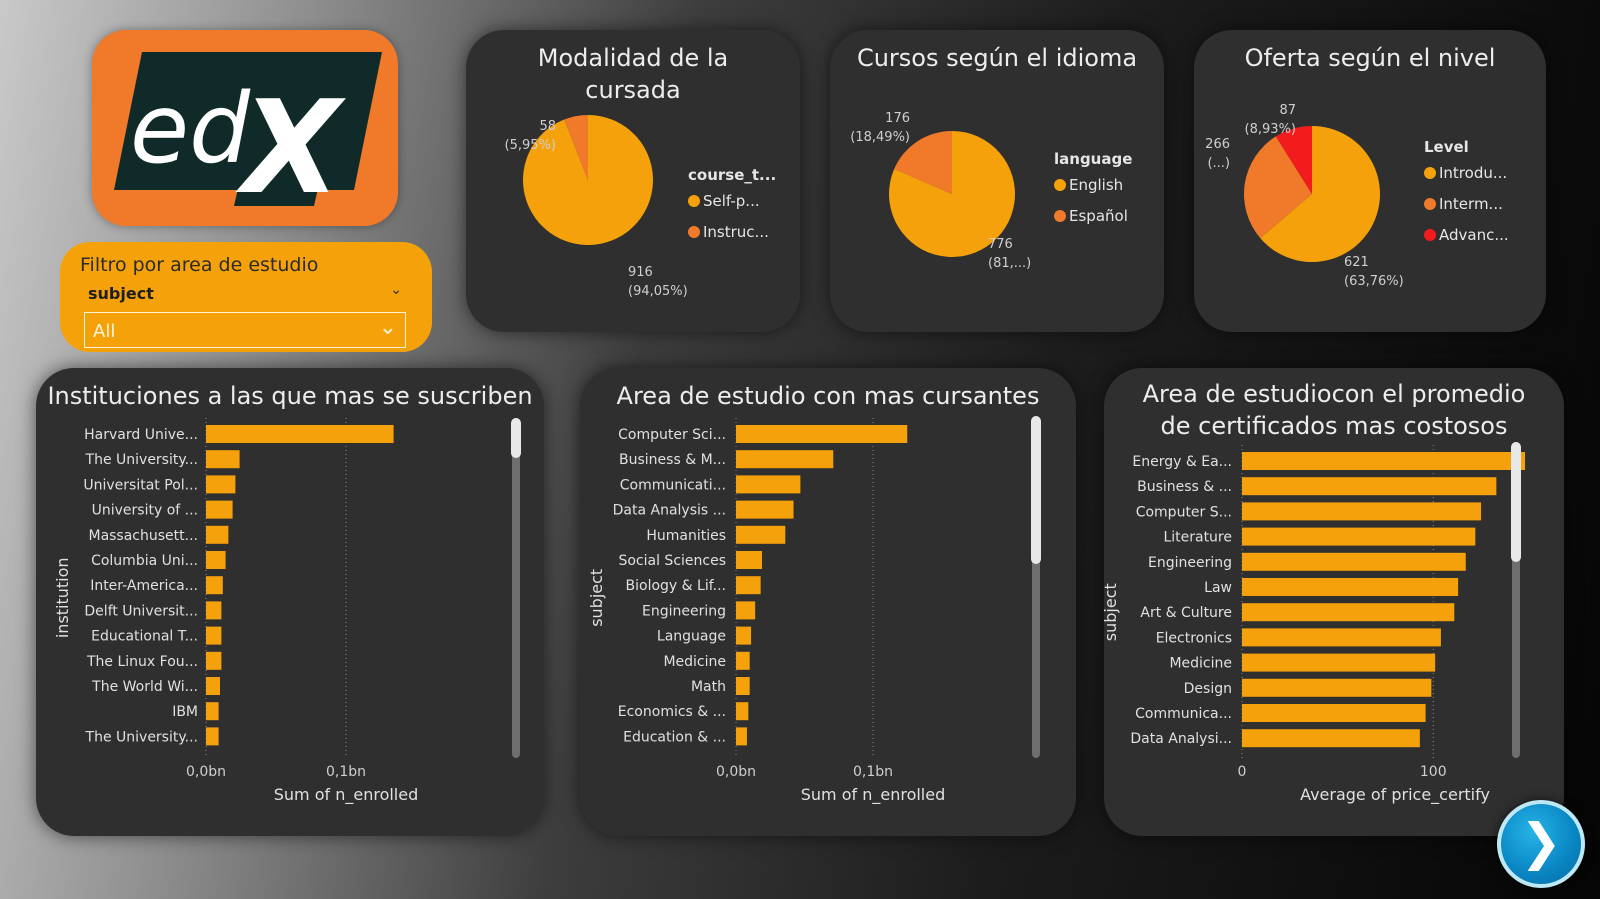  Describe the element at coordinates (516, 588) in the screenshot. I see `scrollbar-track` at that location.